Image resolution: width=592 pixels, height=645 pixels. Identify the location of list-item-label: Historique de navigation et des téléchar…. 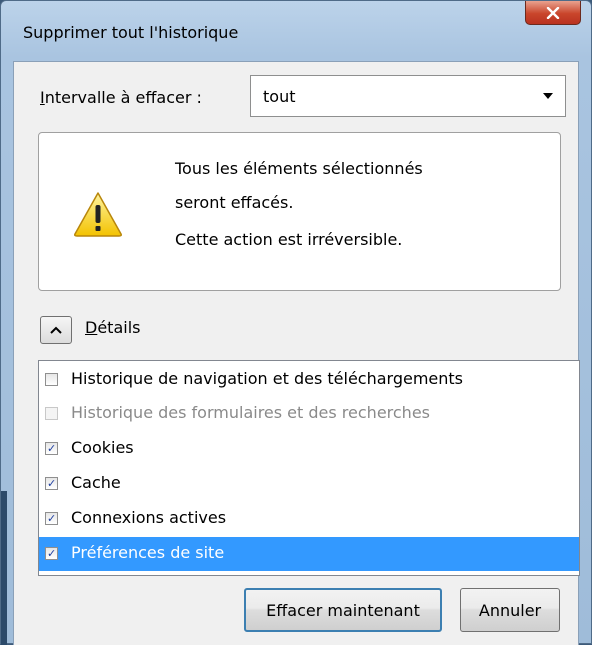
(267, 378).